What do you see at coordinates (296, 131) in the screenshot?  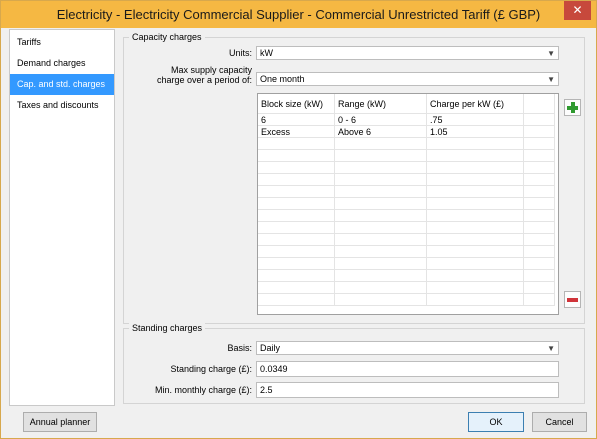 I see `cell-block-size: Excess` at bounding box center [296, 131].